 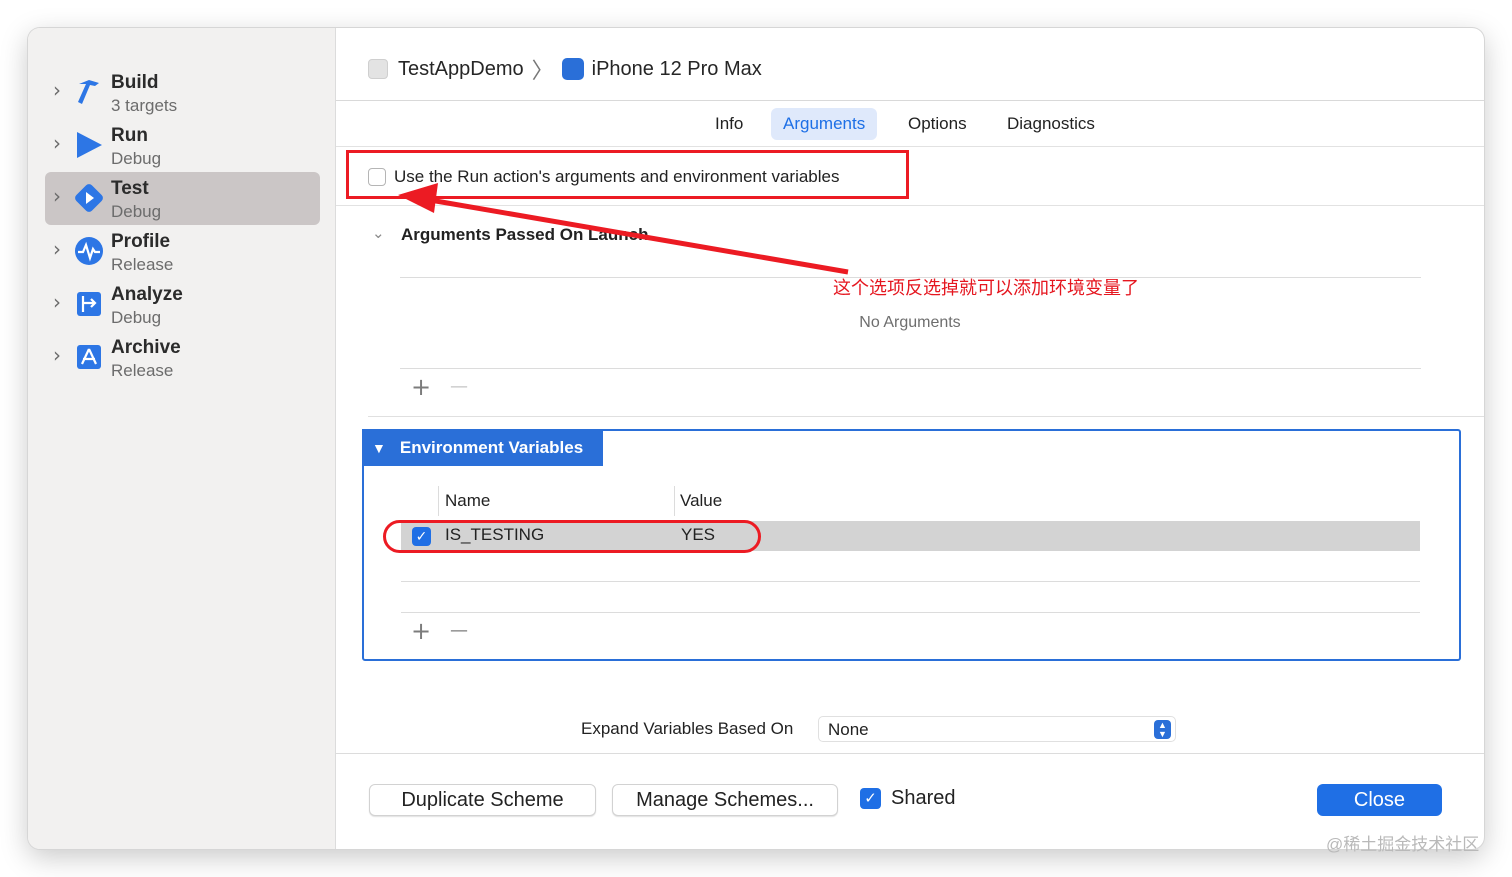 I want to click on sidebar-item-label: Run, so click(x=129, y=135).